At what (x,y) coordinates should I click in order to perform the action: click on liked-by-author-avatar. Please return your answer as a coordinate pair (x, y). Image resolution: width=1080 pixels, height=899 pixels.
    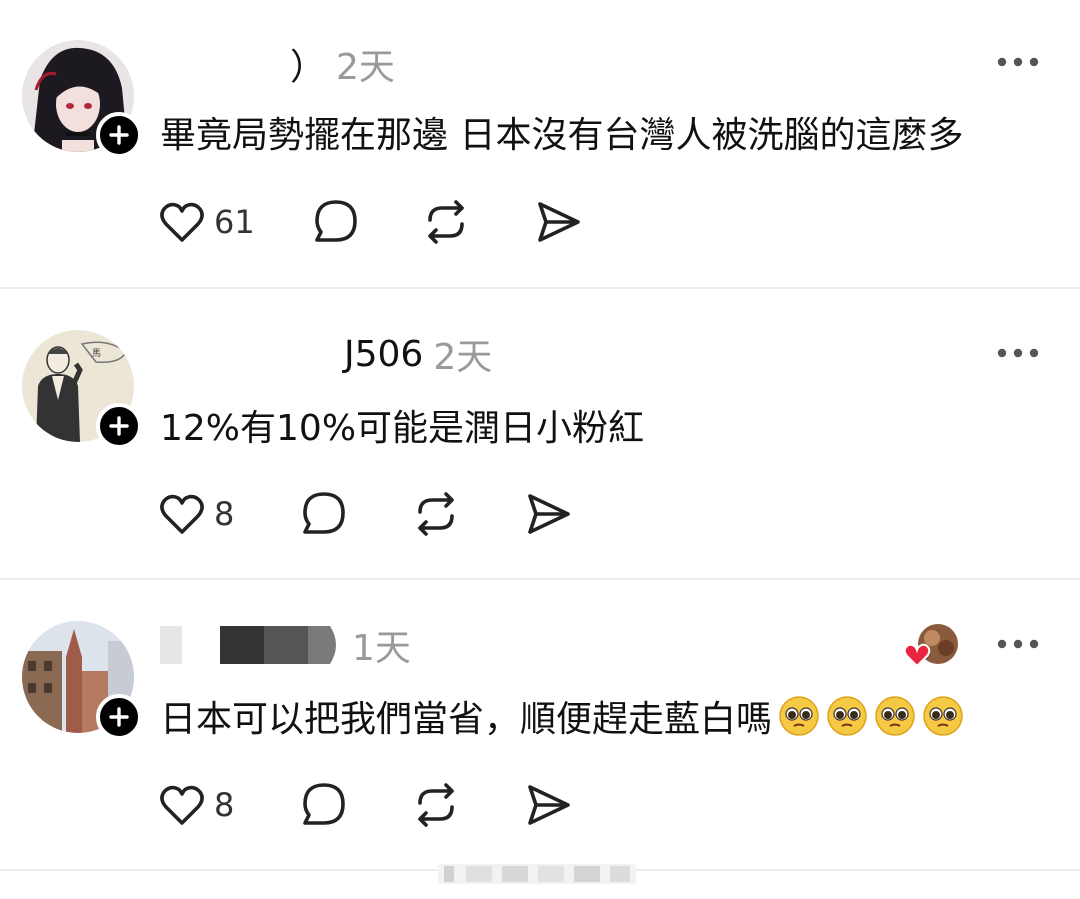
    Looking at the image, I should click on (930, 646).